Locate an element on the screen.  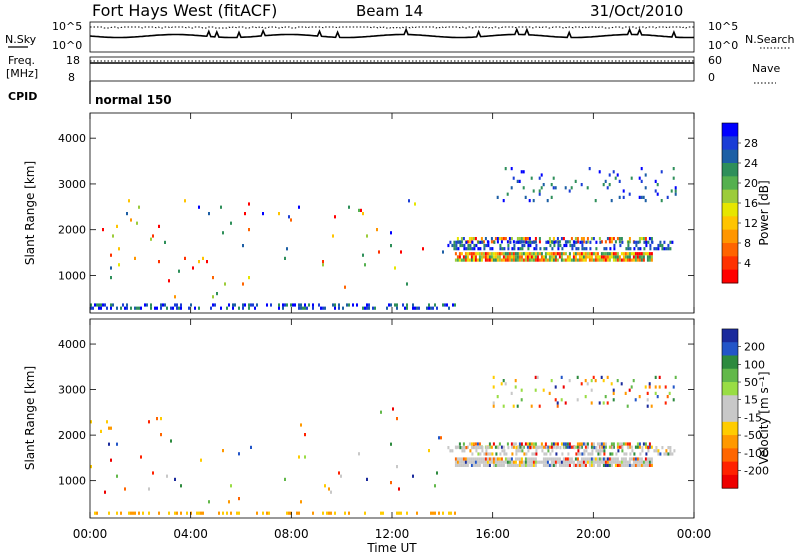
cpid-row: CPID normal 150 is located at coordinates (90, 94).